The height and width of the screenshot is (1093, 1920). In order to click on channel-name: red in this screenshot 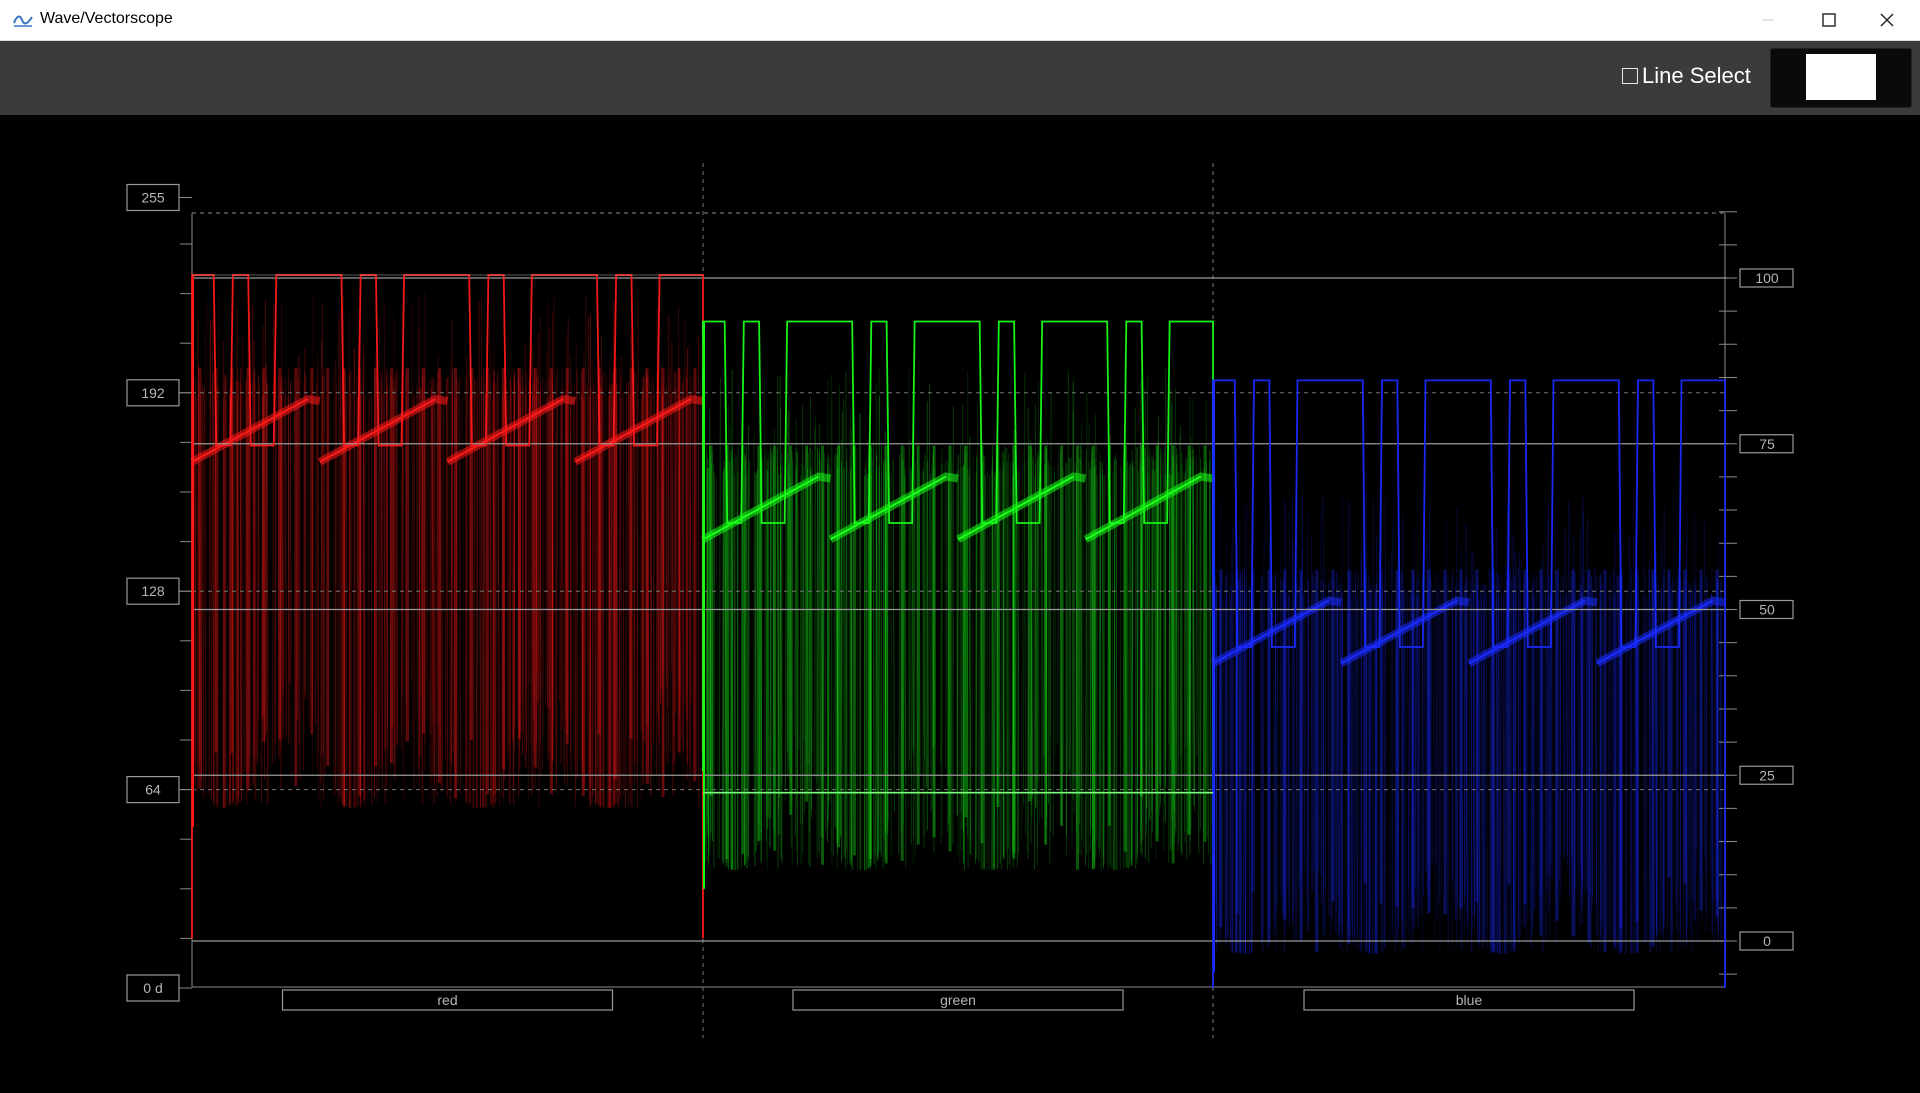, I will do `click(447, 1000)`.